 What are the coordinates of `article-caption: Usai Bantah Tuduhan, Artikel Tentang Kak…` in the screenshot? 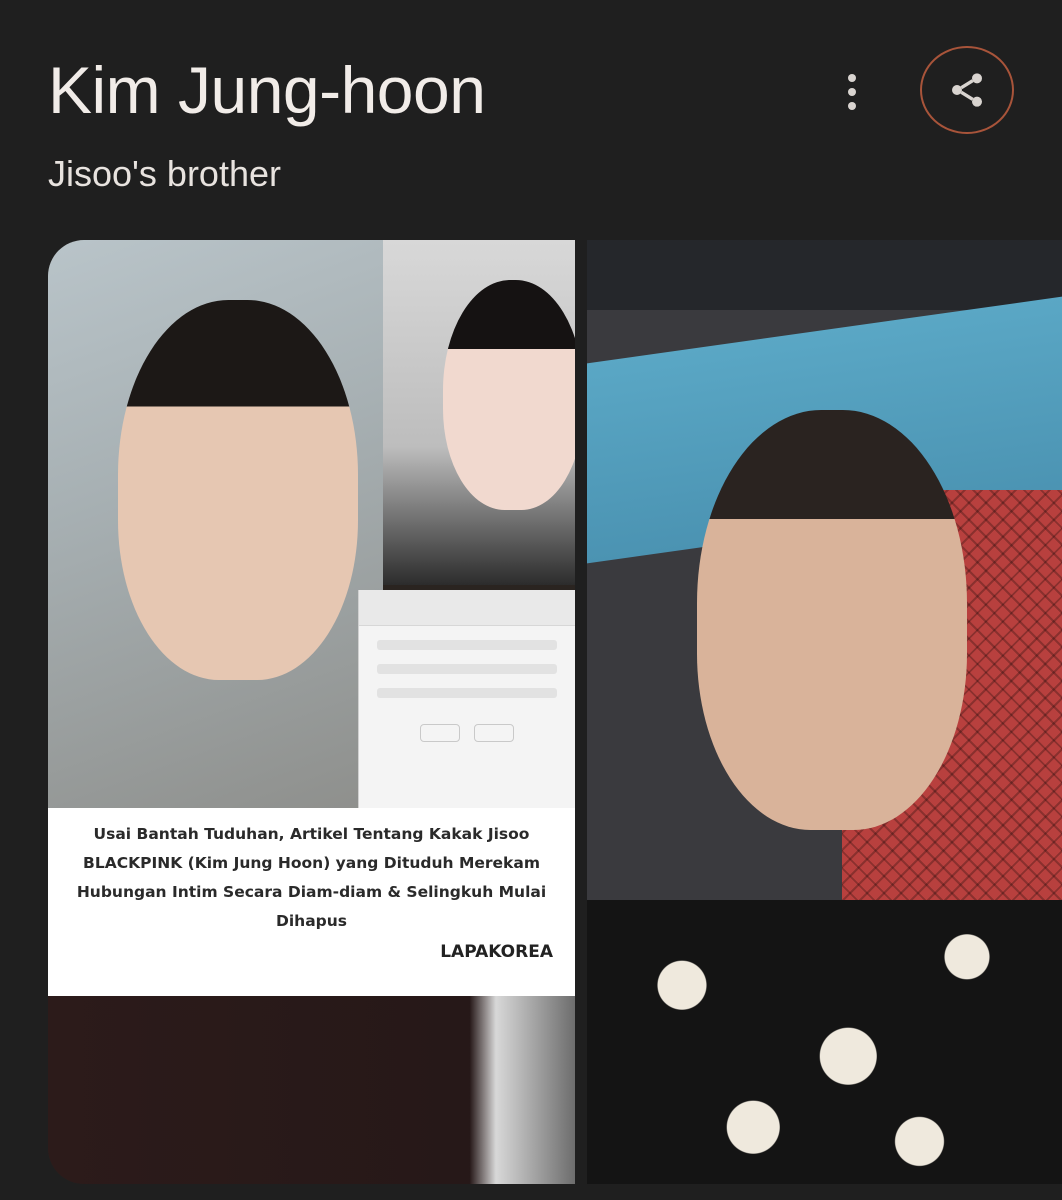 It's located at (311, 902).